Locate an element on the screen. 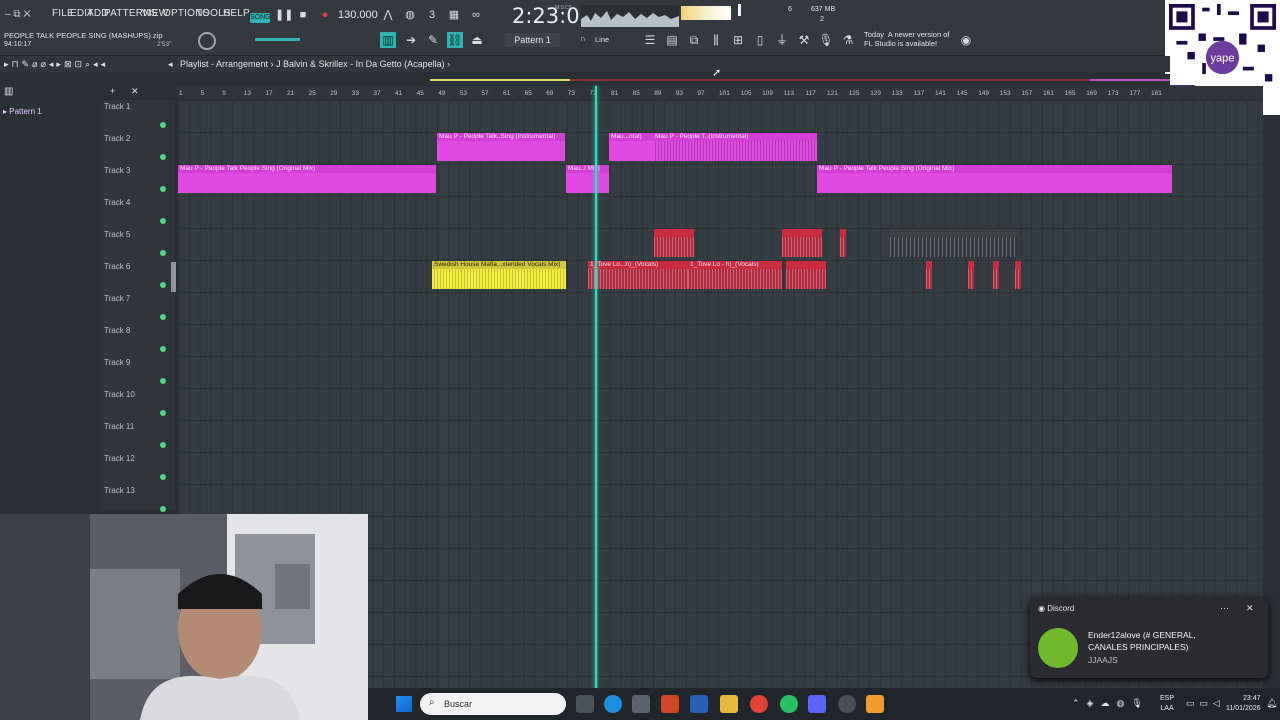 This screenshot has height=720, width=1280. channel-rack-icon: ▤ is located at coordinates (672, 40).